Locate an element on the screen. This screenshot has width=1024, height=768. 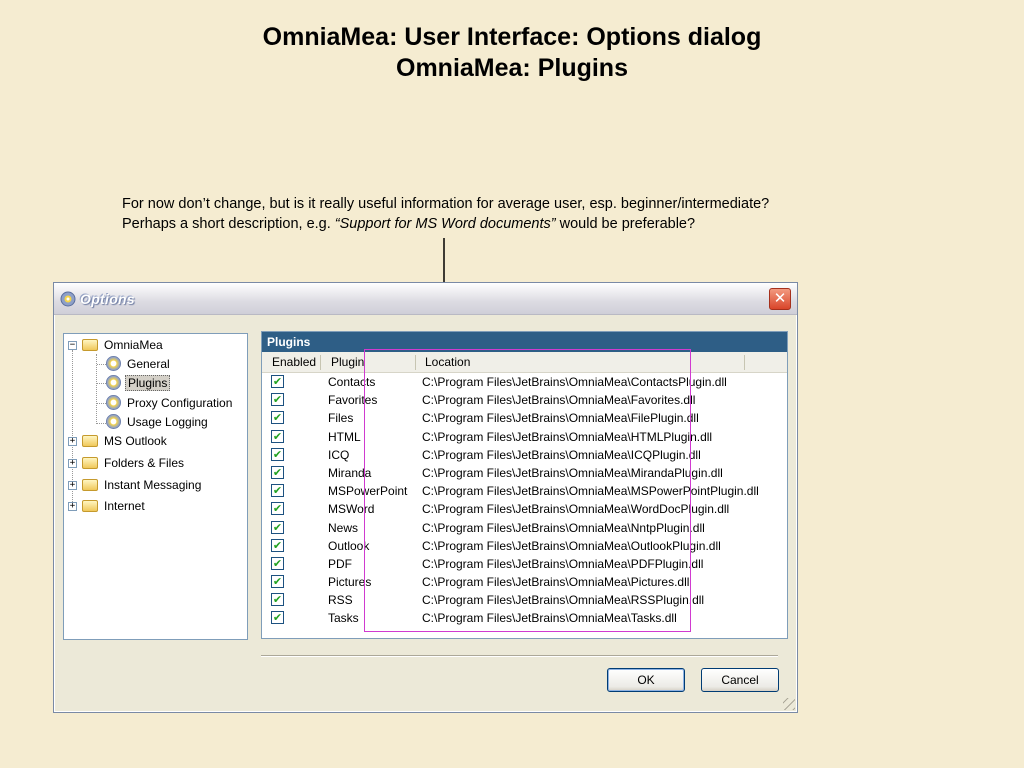
tree-item-label: Instant Messaging is located at coordinates (153, 485).